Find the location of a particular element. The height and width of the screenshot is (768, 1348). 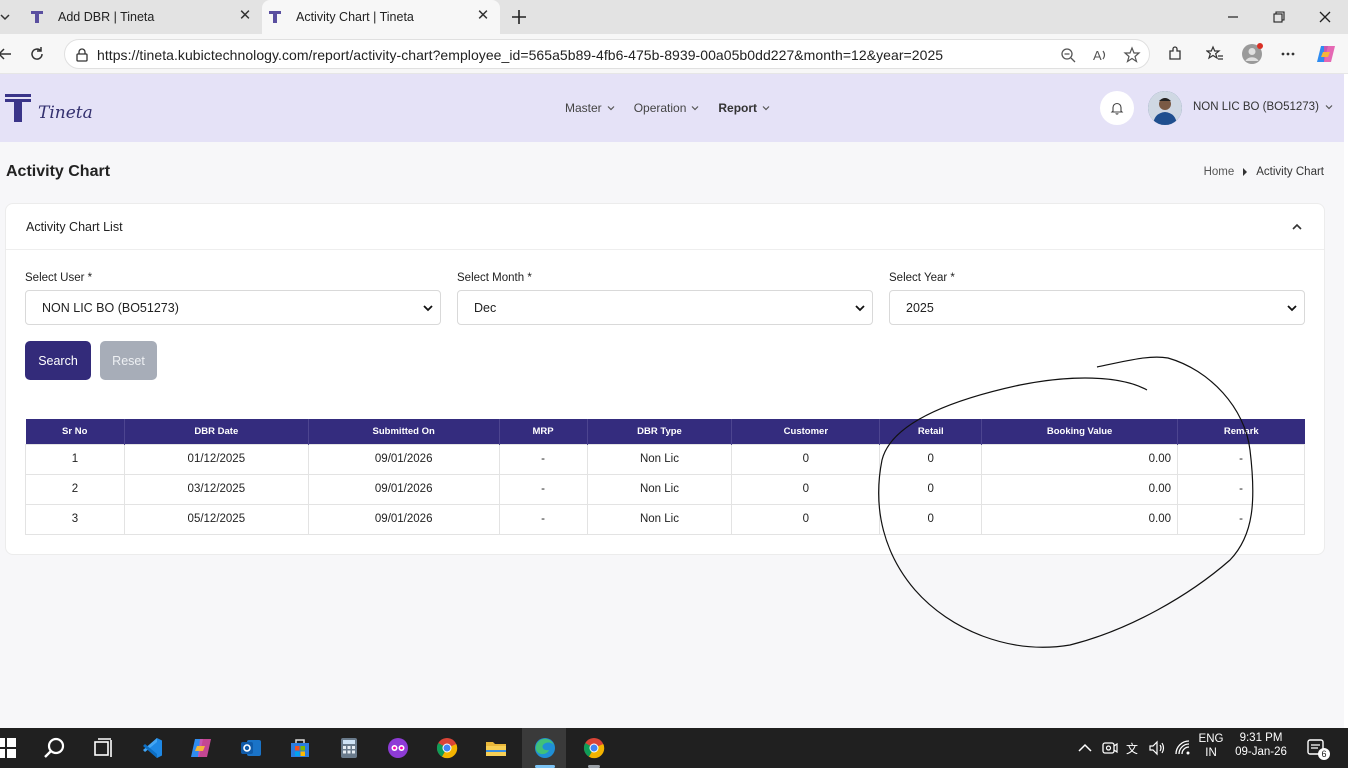

minimize-icon is located at coordinates (1233, 17).